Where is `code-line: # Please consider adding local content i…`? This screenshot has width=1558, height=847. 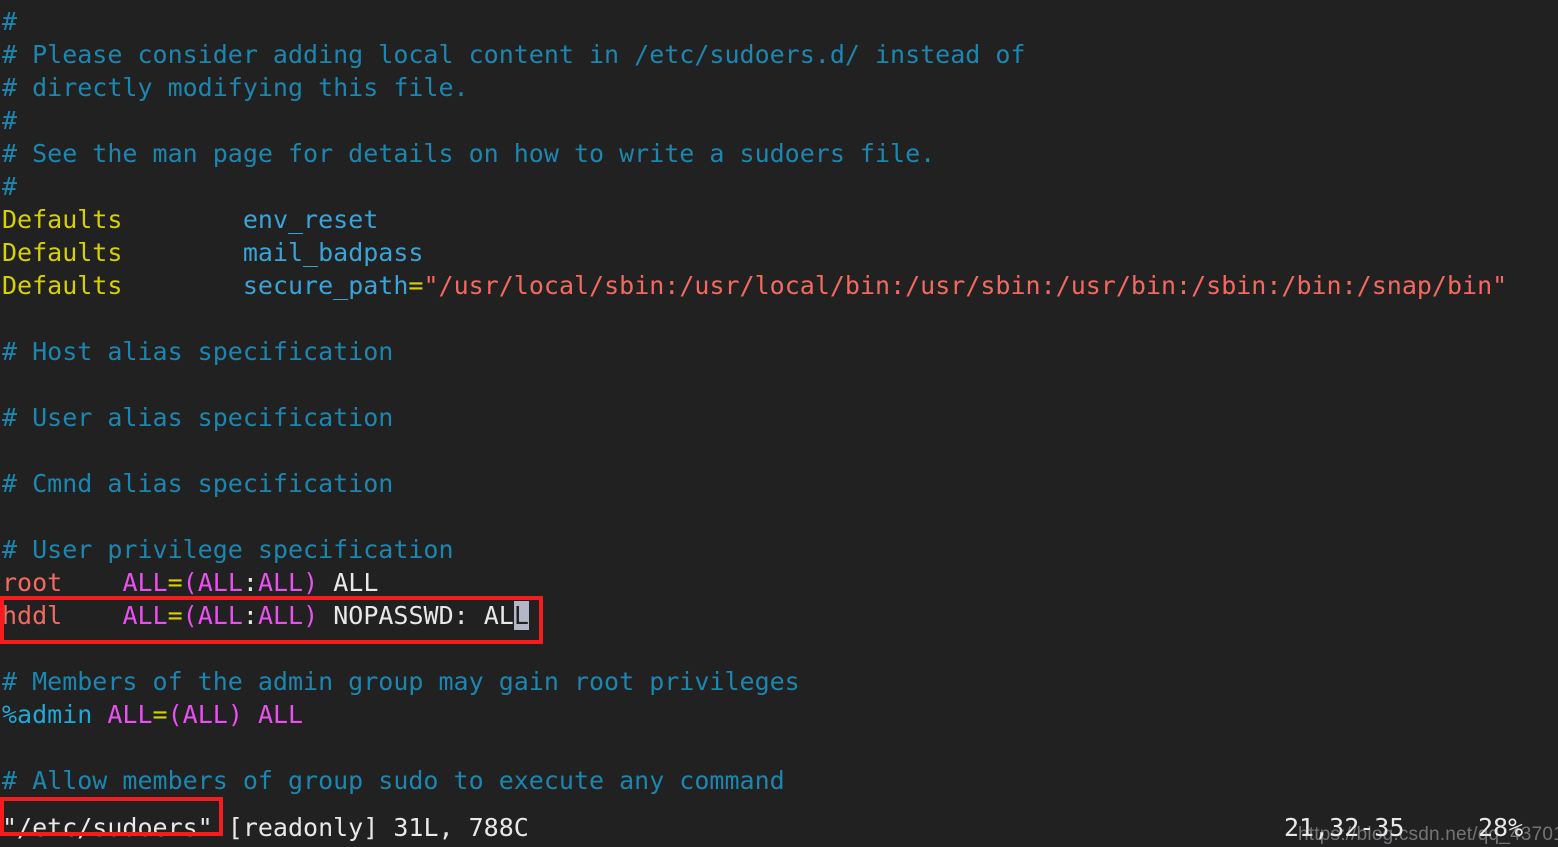
code-line: # Please consider adding local content i… is located at coordinates (779, 54).